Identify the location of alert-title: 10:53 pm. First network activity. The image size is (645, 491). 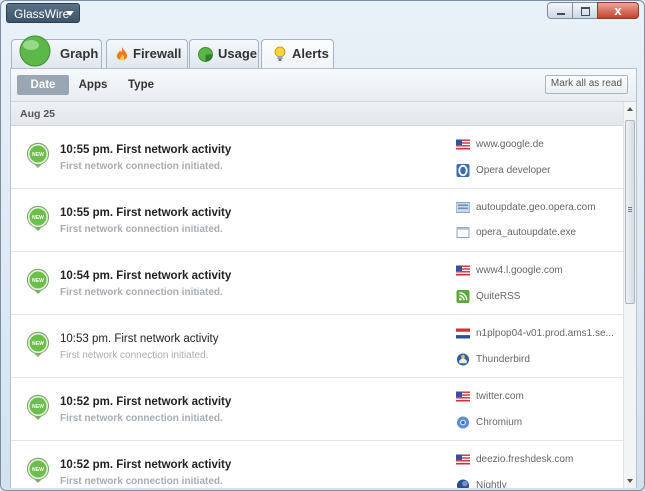
(139, 339).